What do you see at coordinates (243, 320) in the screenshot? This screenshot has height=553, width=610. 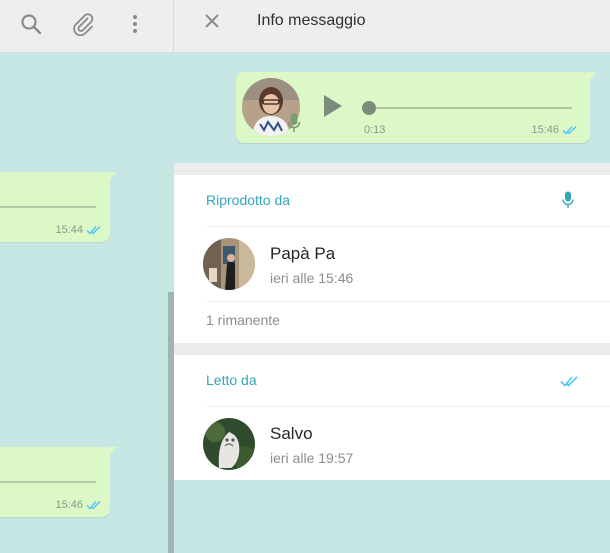 I see `remaining-count: 1 rimanente` at bounding box center [243, 320].